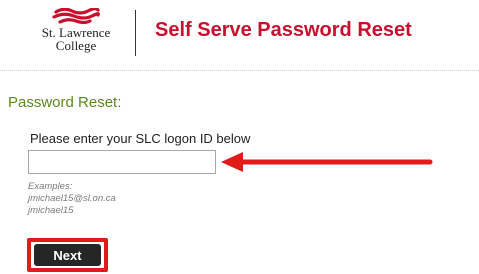  I want to click on example-item: jmichael15, so click(51, 210).